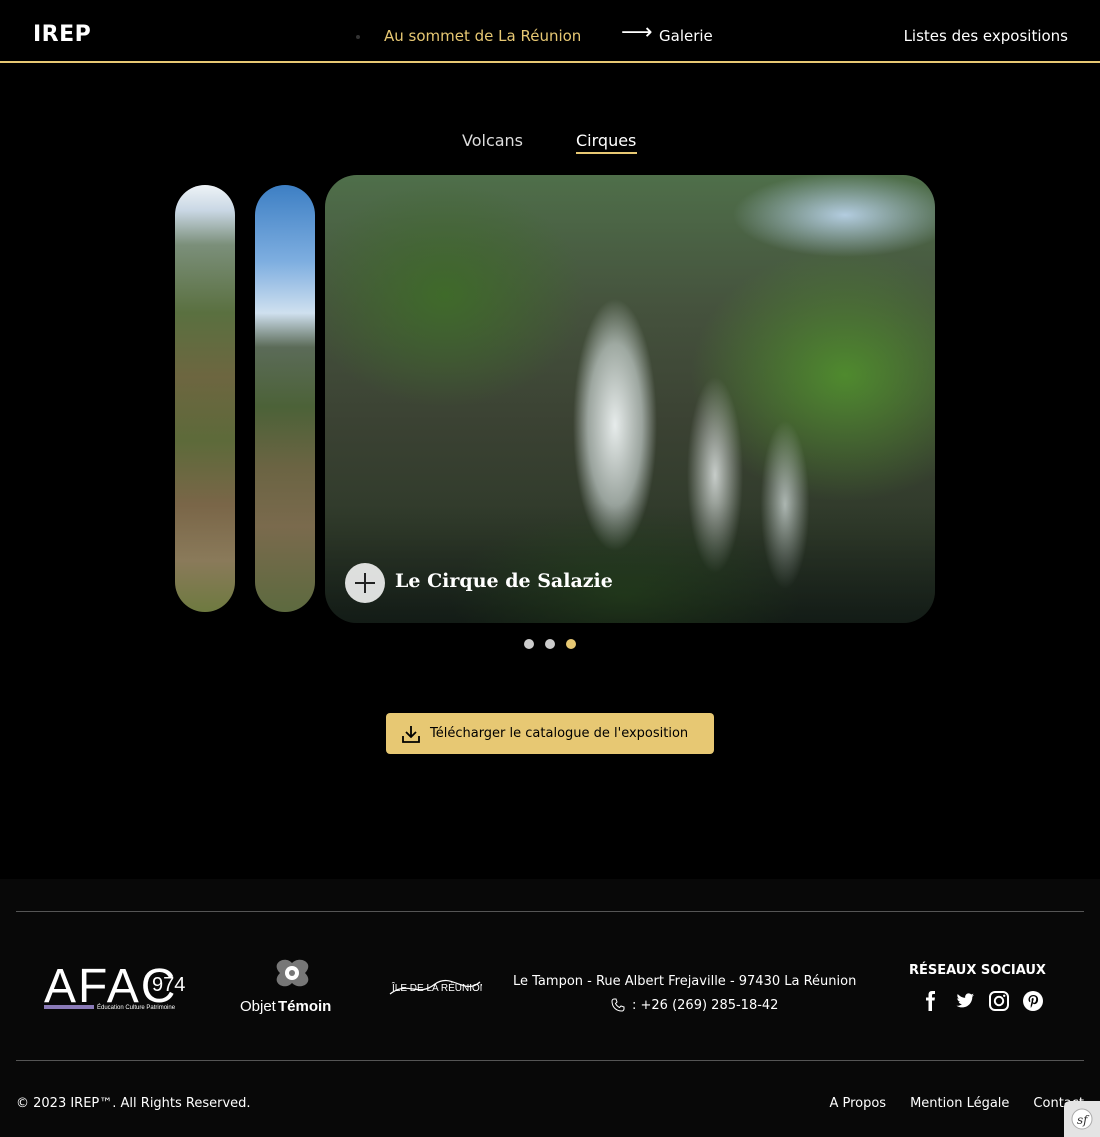  I want to click on phone-icon, so click(618, 1005).